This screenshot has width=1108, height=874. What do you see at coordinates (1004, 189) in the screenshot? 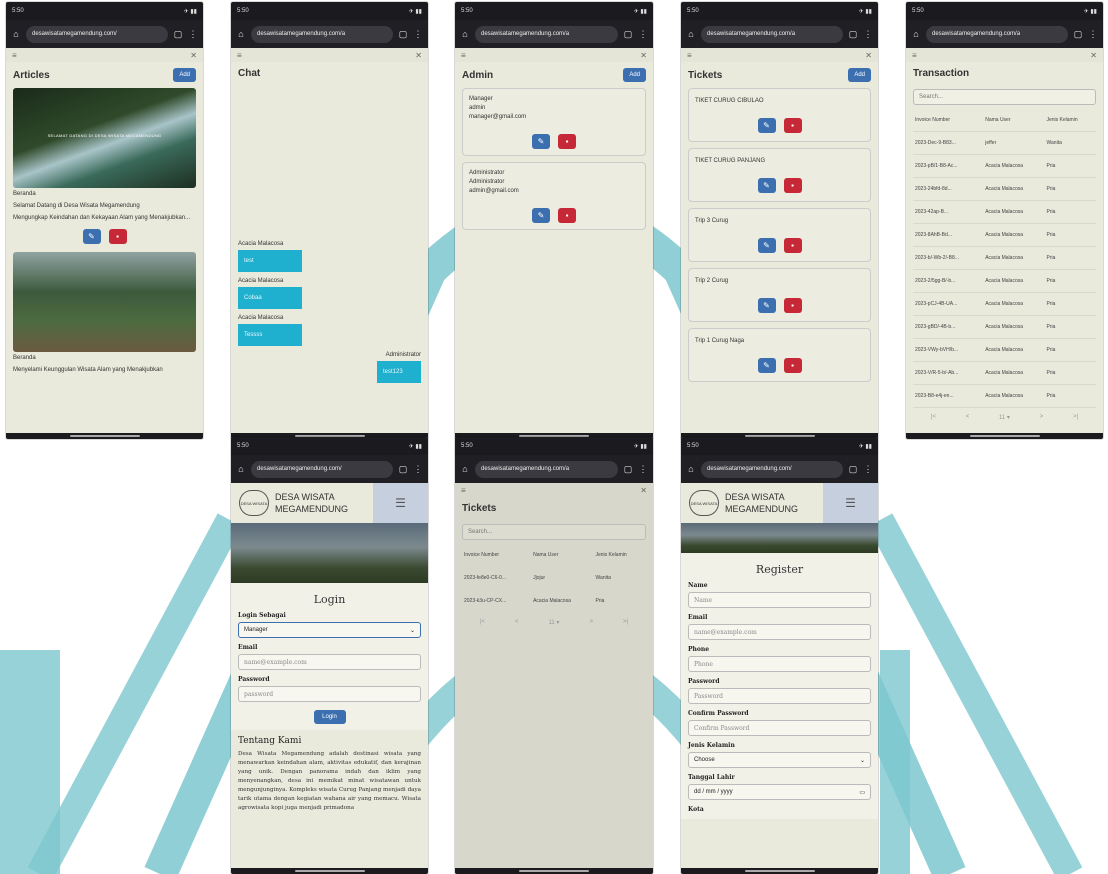
I see `table-row: 2023-24bfd-8d... Acacia Malacosa Pria` at bounding box center [1004, 189].